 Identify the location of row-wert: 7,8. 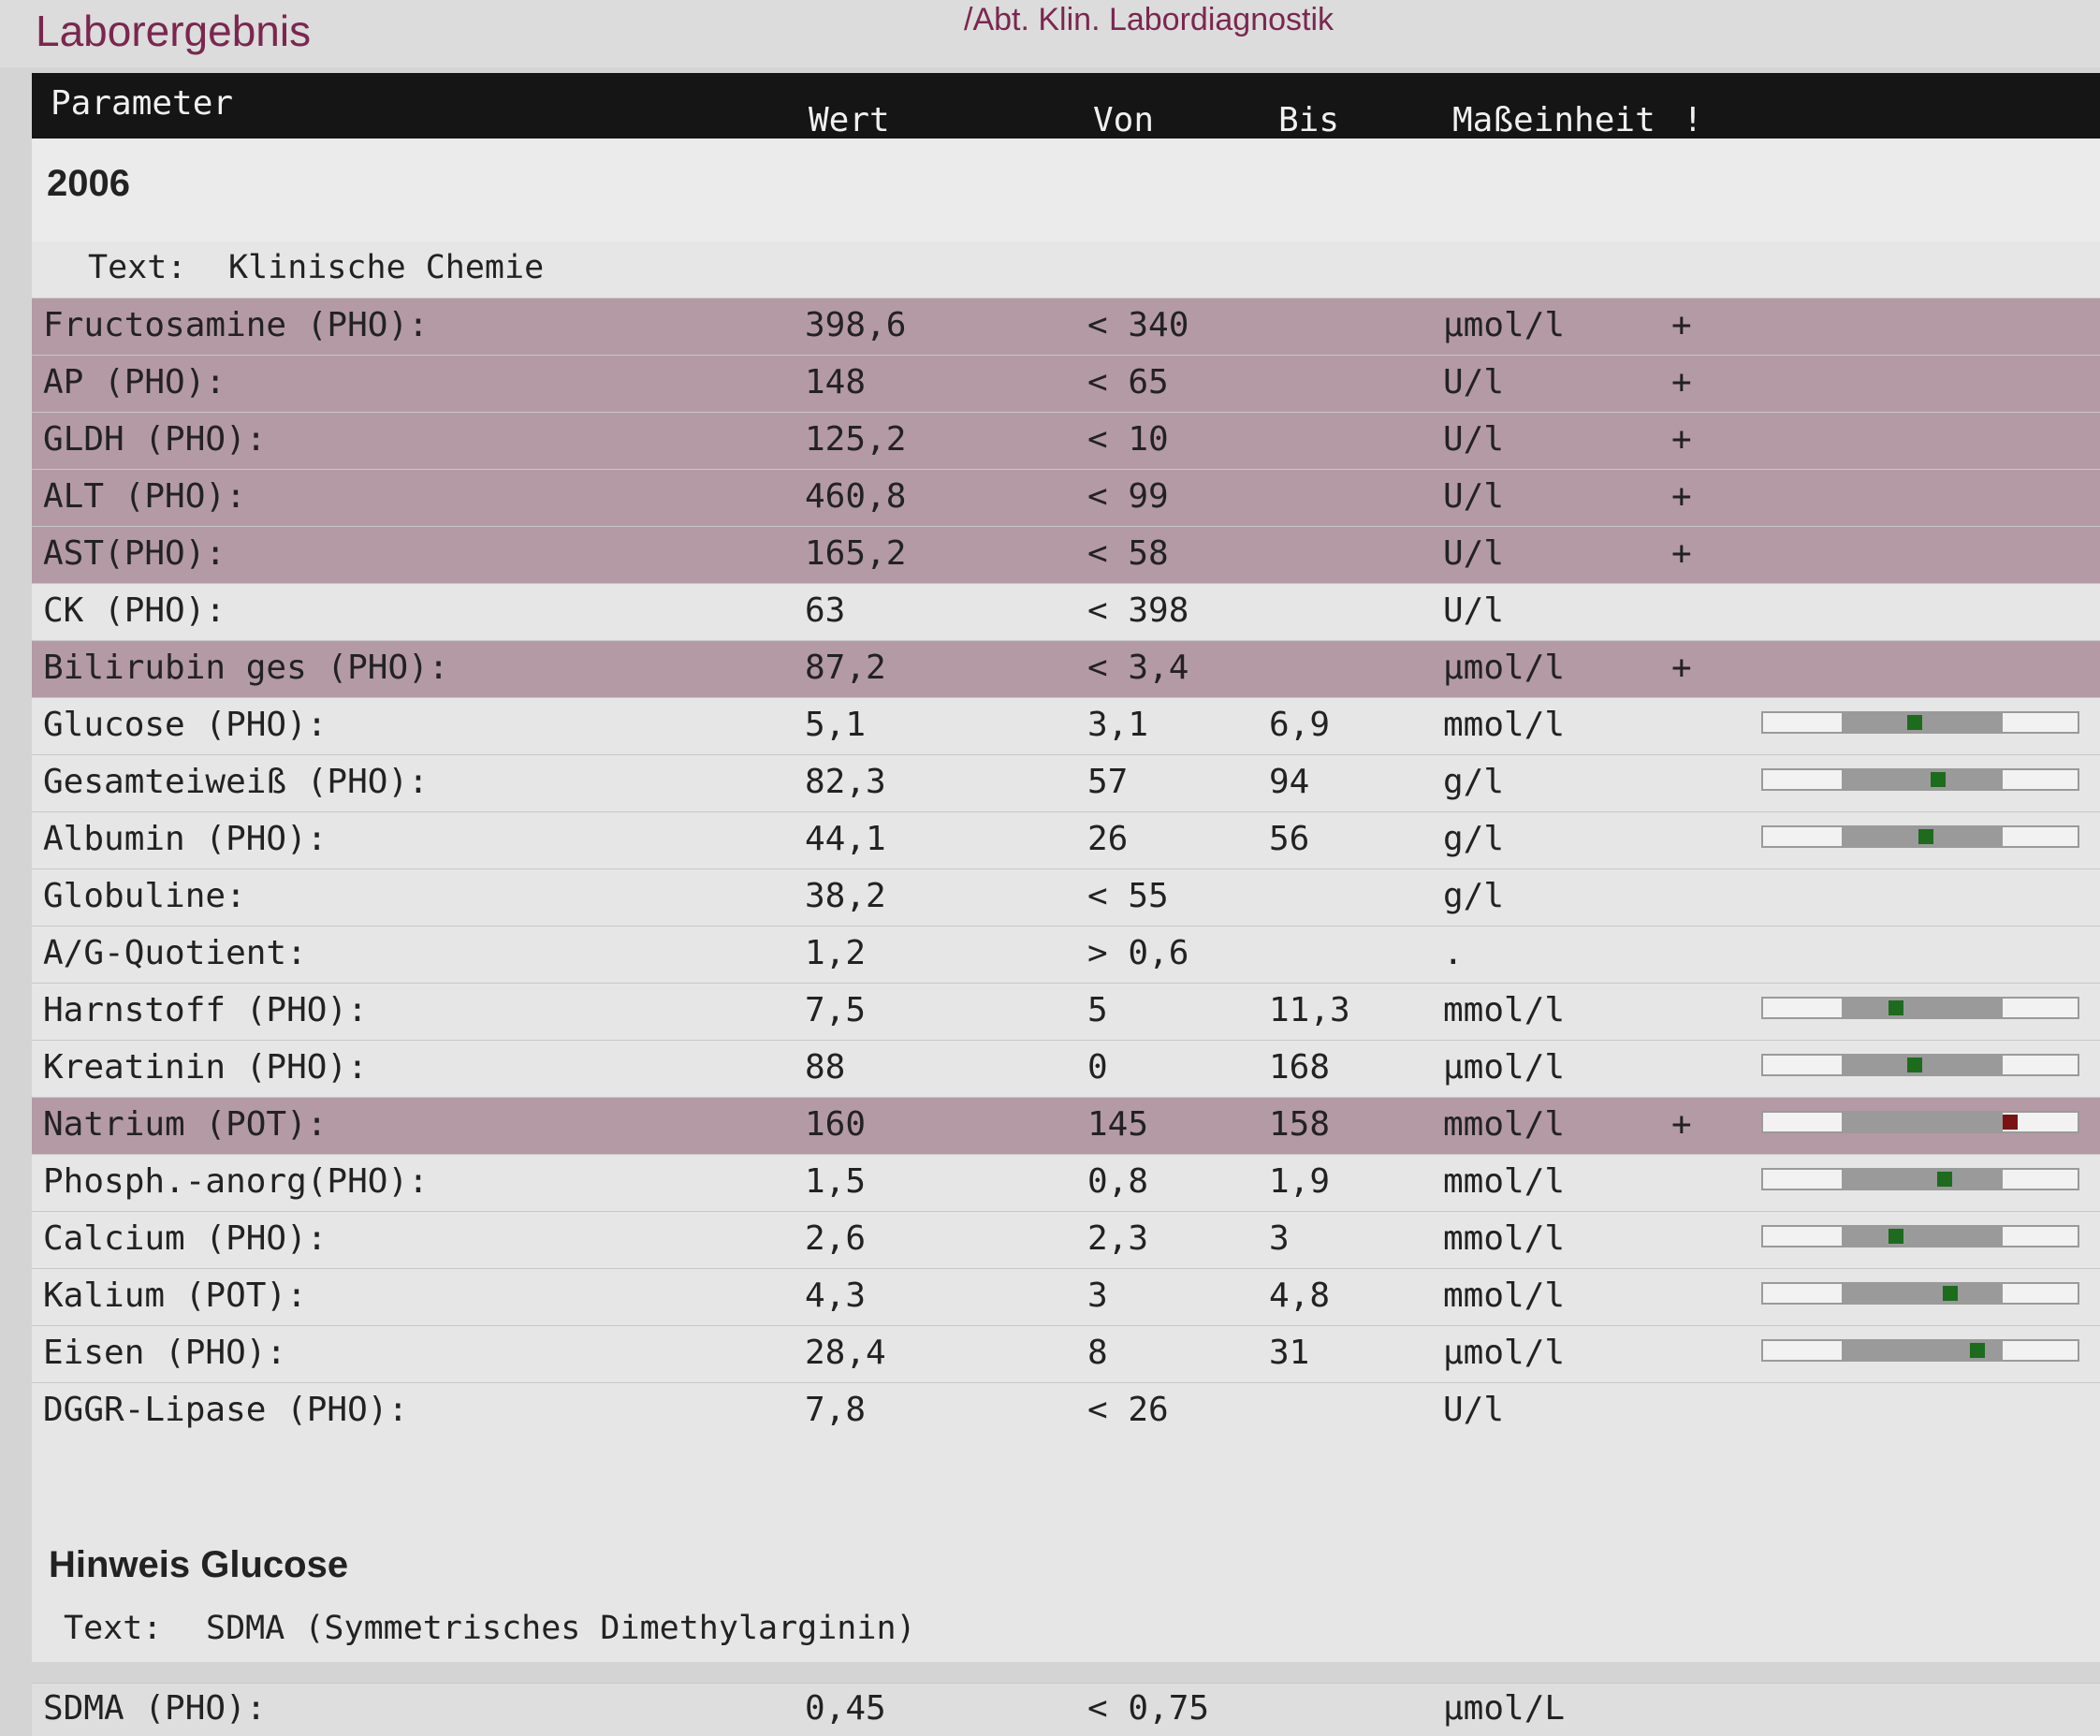
(836, 1410).